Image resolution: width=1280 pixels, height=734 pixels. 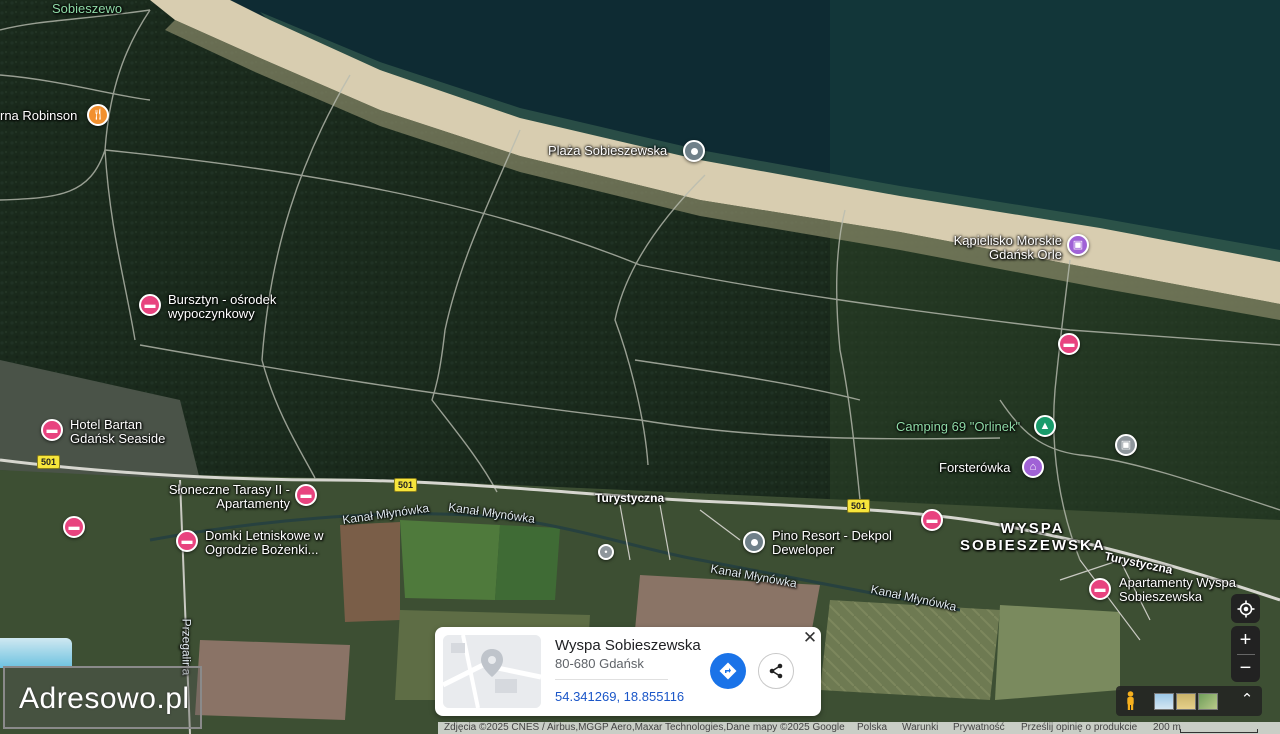 I want to click on label-bursztyn: Bursztyn - ośrodek wypoczynkowy, so click(x=233, y=307).